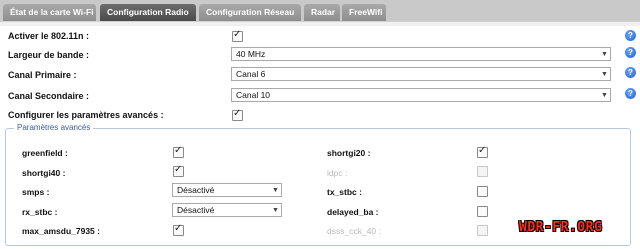 Image resolution: width=640 pixels, height=249 pixels. I want to click on dsss-cck-40-label: dsss_cck_40 :, so click(354, 231).